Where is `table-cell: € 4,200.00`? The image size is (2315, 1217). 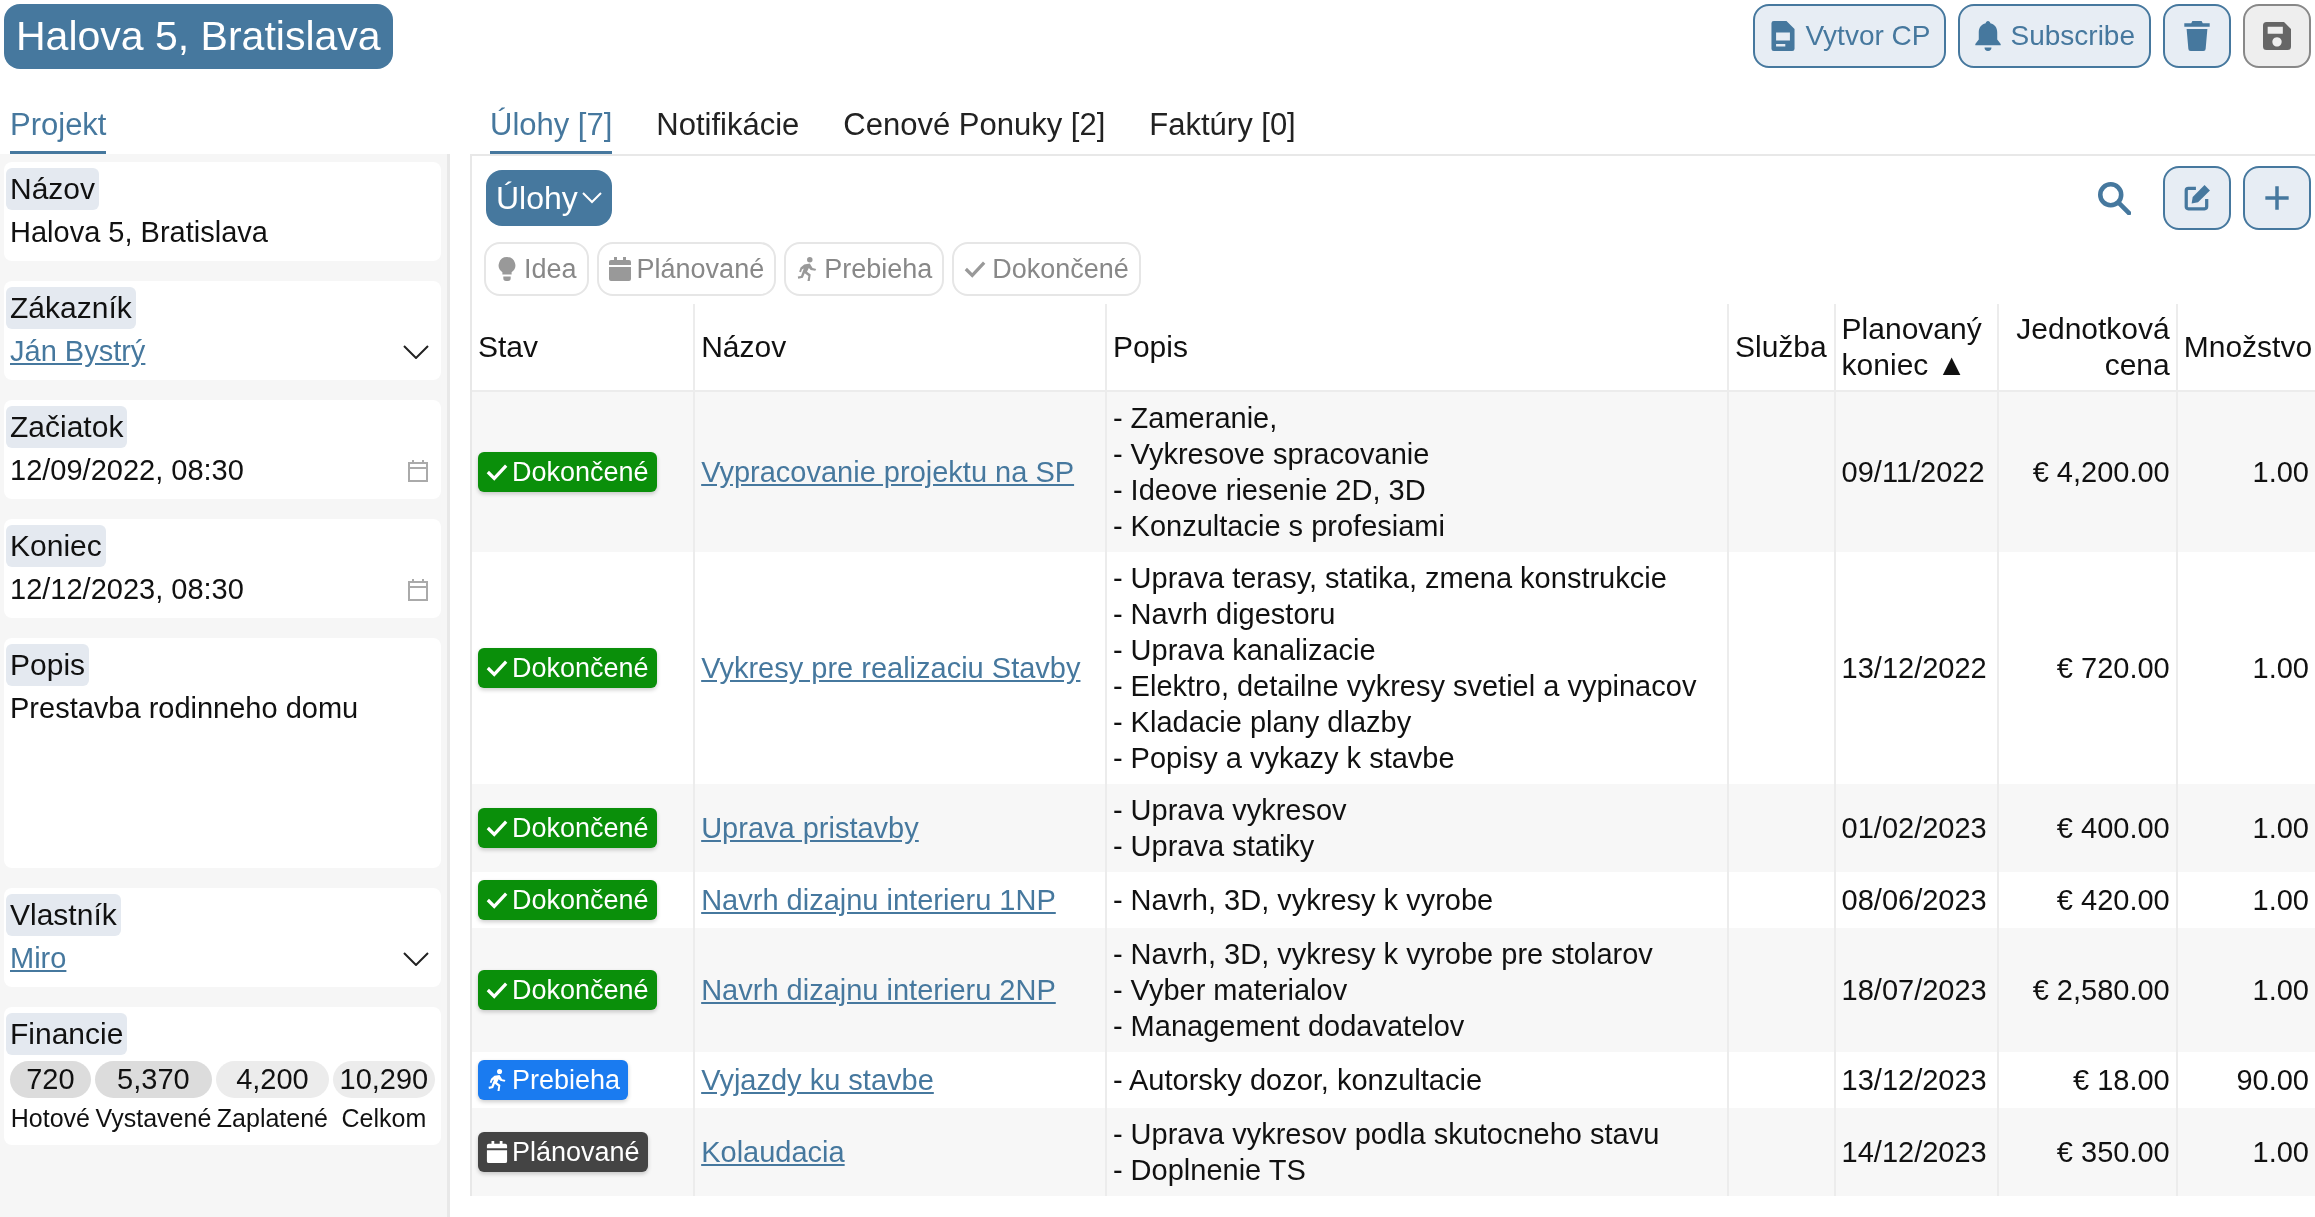 table-cell: € 4,200.00 is located at coordinates (2101, 472).